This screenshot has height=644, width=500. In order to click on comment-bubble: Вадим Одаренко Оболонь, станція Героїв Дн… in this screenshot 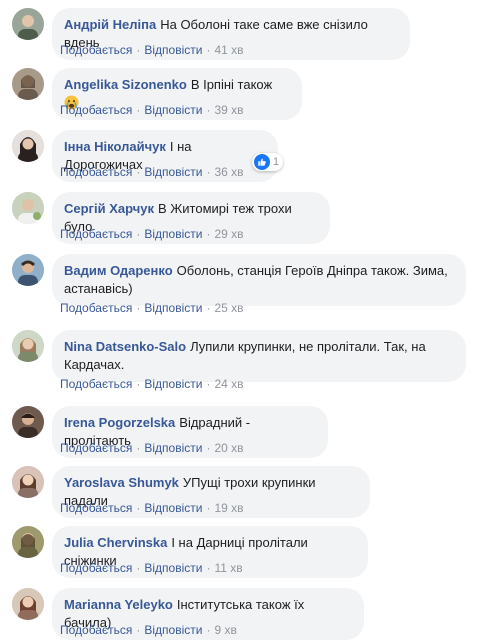, I will do `click(259, 280)`.